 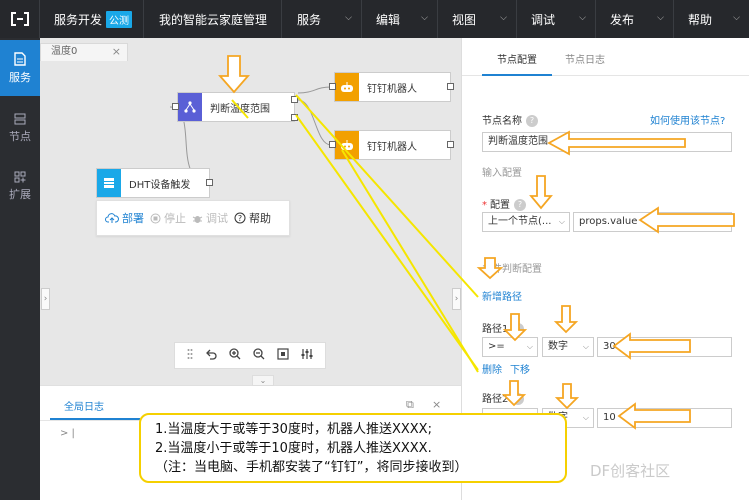 What do you see at coordinates (585, 58) in the screenshot?
I see `tab-node-log: 节点日志` at bounding box center [585, 58].